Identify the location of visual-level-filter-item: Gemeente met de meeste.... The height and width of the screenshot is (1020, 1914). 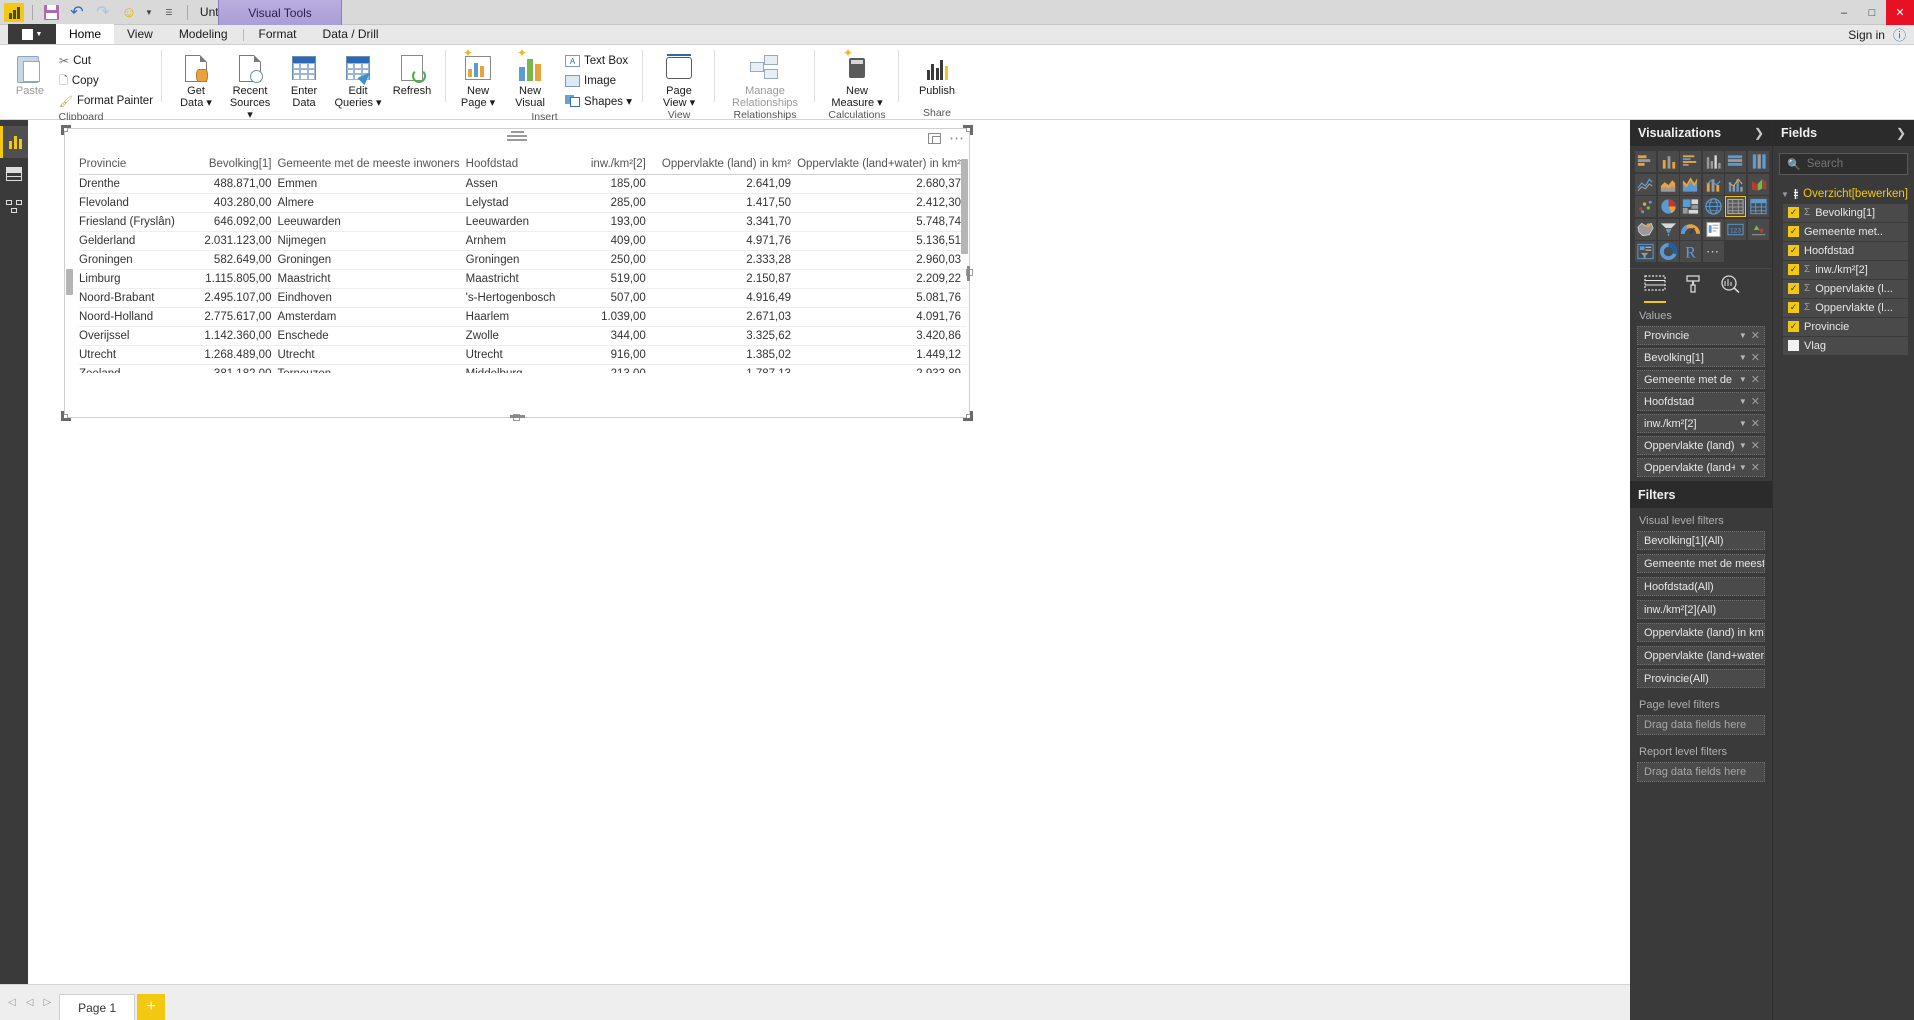
(1701, 563).